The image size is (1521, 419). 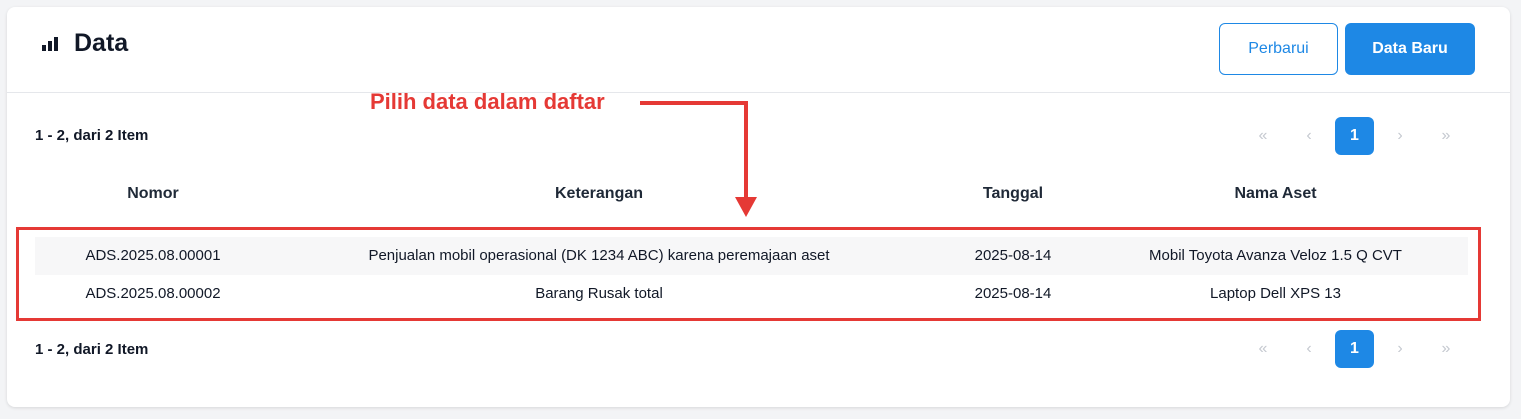 What do you see at coordinates (50, 43) in the screenshot?
I see `bar-chart-icon` at bounding box center [50, 43].